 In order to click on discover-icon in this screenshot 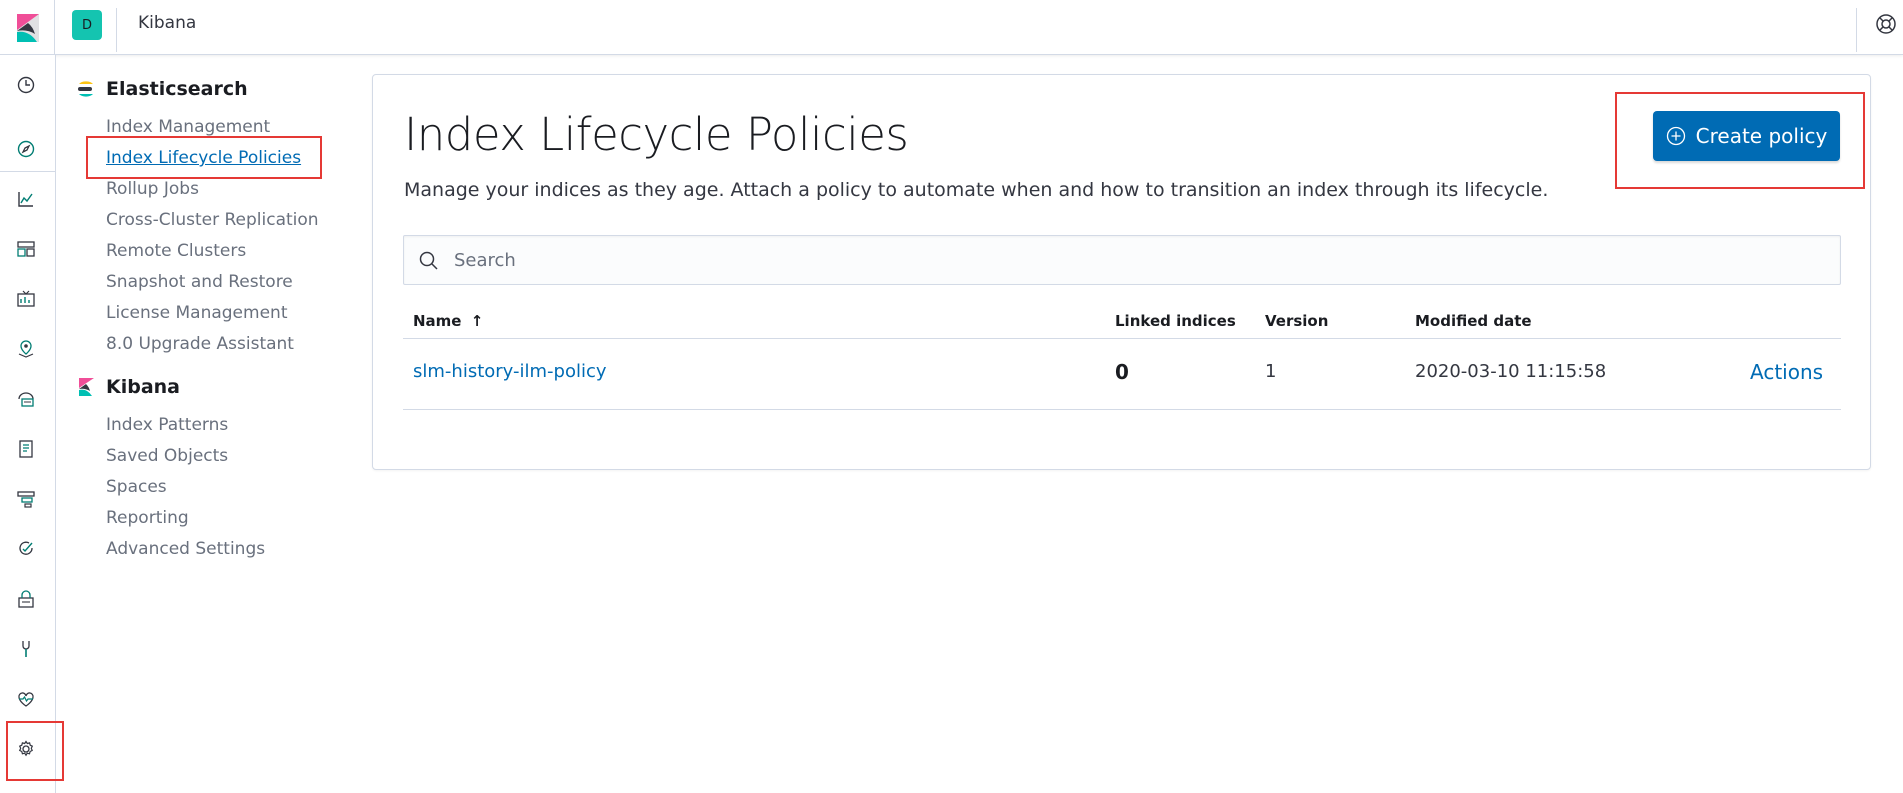, I will do `click(26, 149)`.